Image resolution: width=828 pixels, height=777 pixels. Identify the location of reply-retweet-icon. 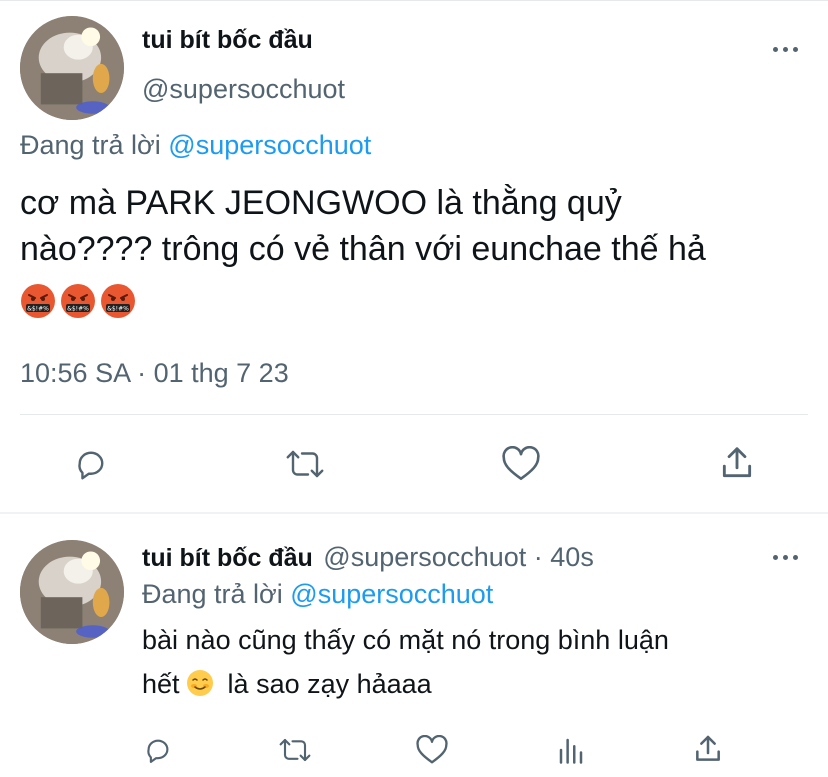
(295, 750).